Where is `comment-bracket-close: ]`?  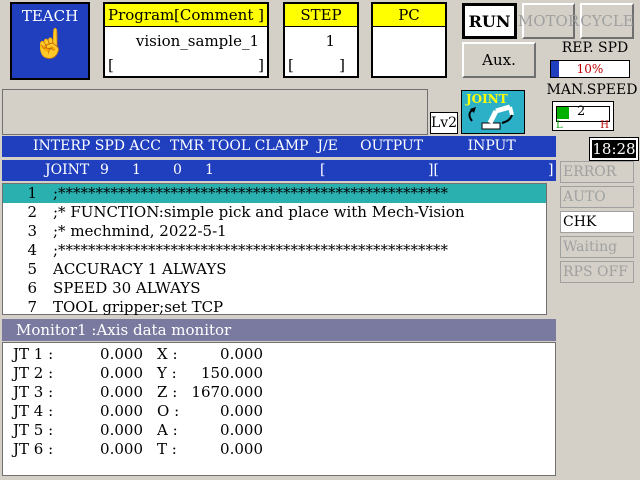 comment-bracket-close: ] is located at coordinates (261, 65).